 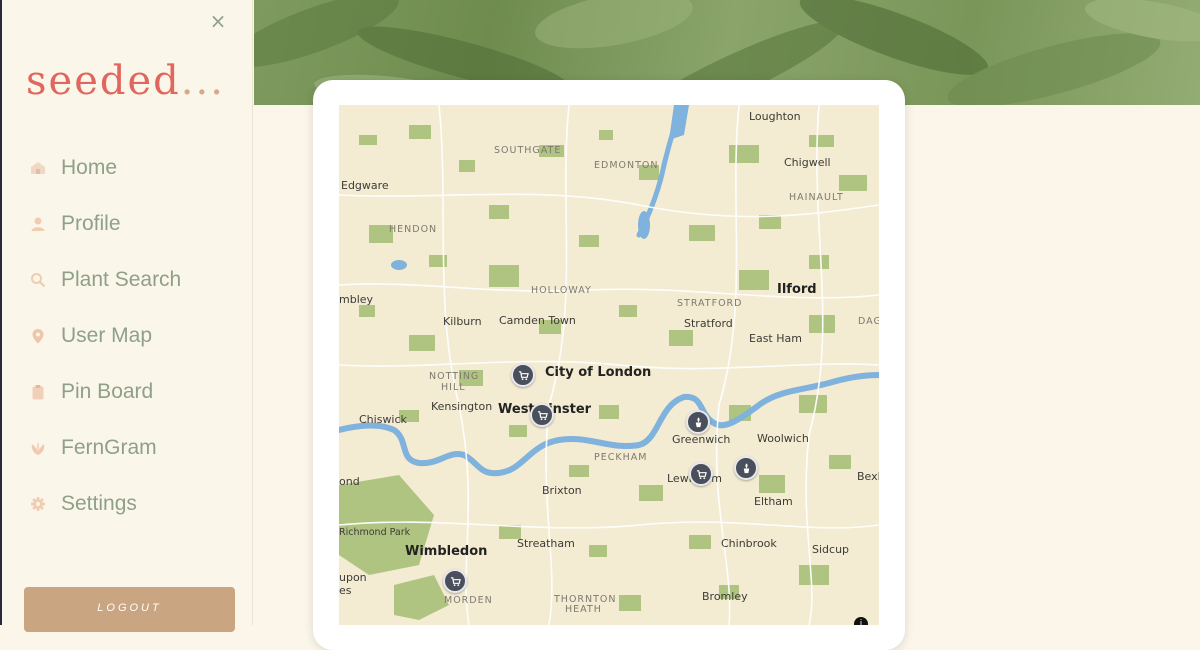 I want to click on map-label: Greenwich, so click(x=701, y=439).